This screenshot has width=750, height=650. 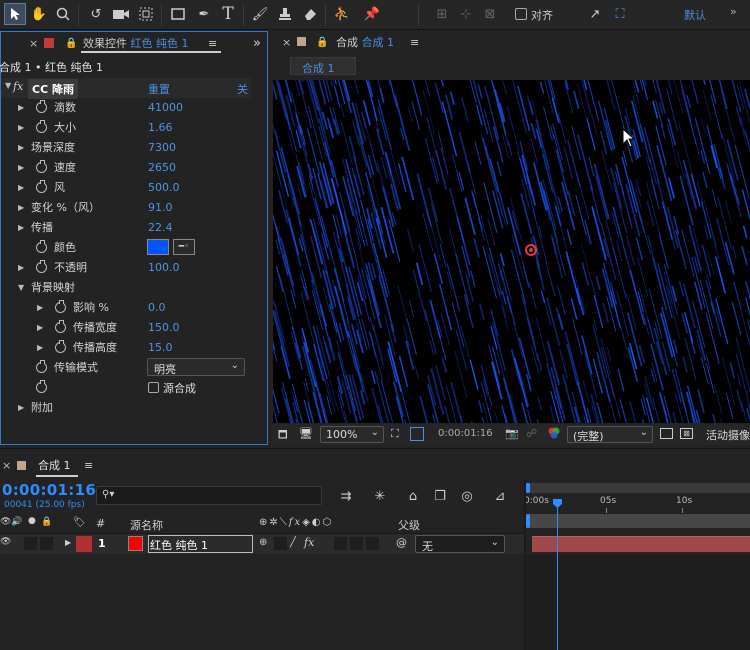 What do you see at coordinates (695, 15) in the screenshot?
I see `workspace-default: 默认` at bounding box center [695, 15].